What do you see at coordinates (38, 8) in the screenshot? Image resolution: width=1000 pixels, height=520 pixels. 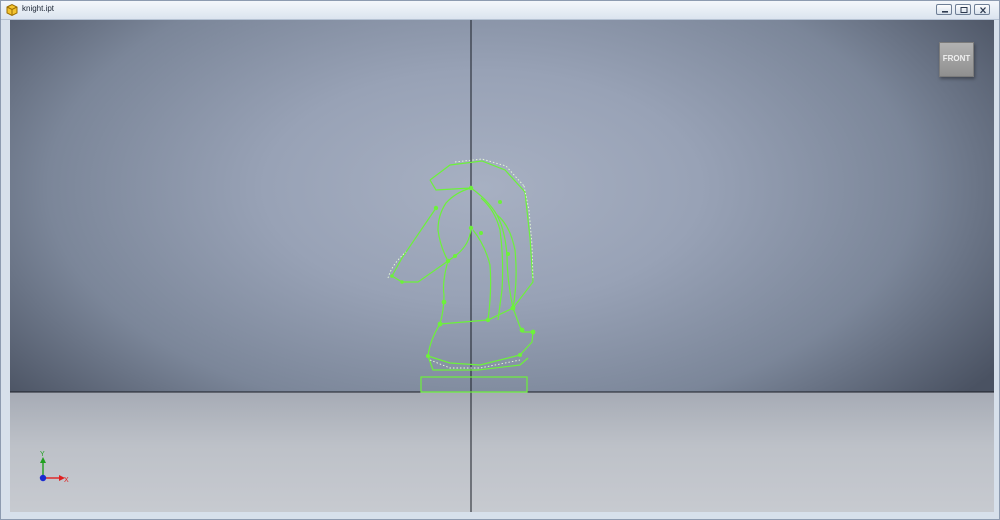 I see `window-title: knight.ipt` at bounding box center [38, 8].